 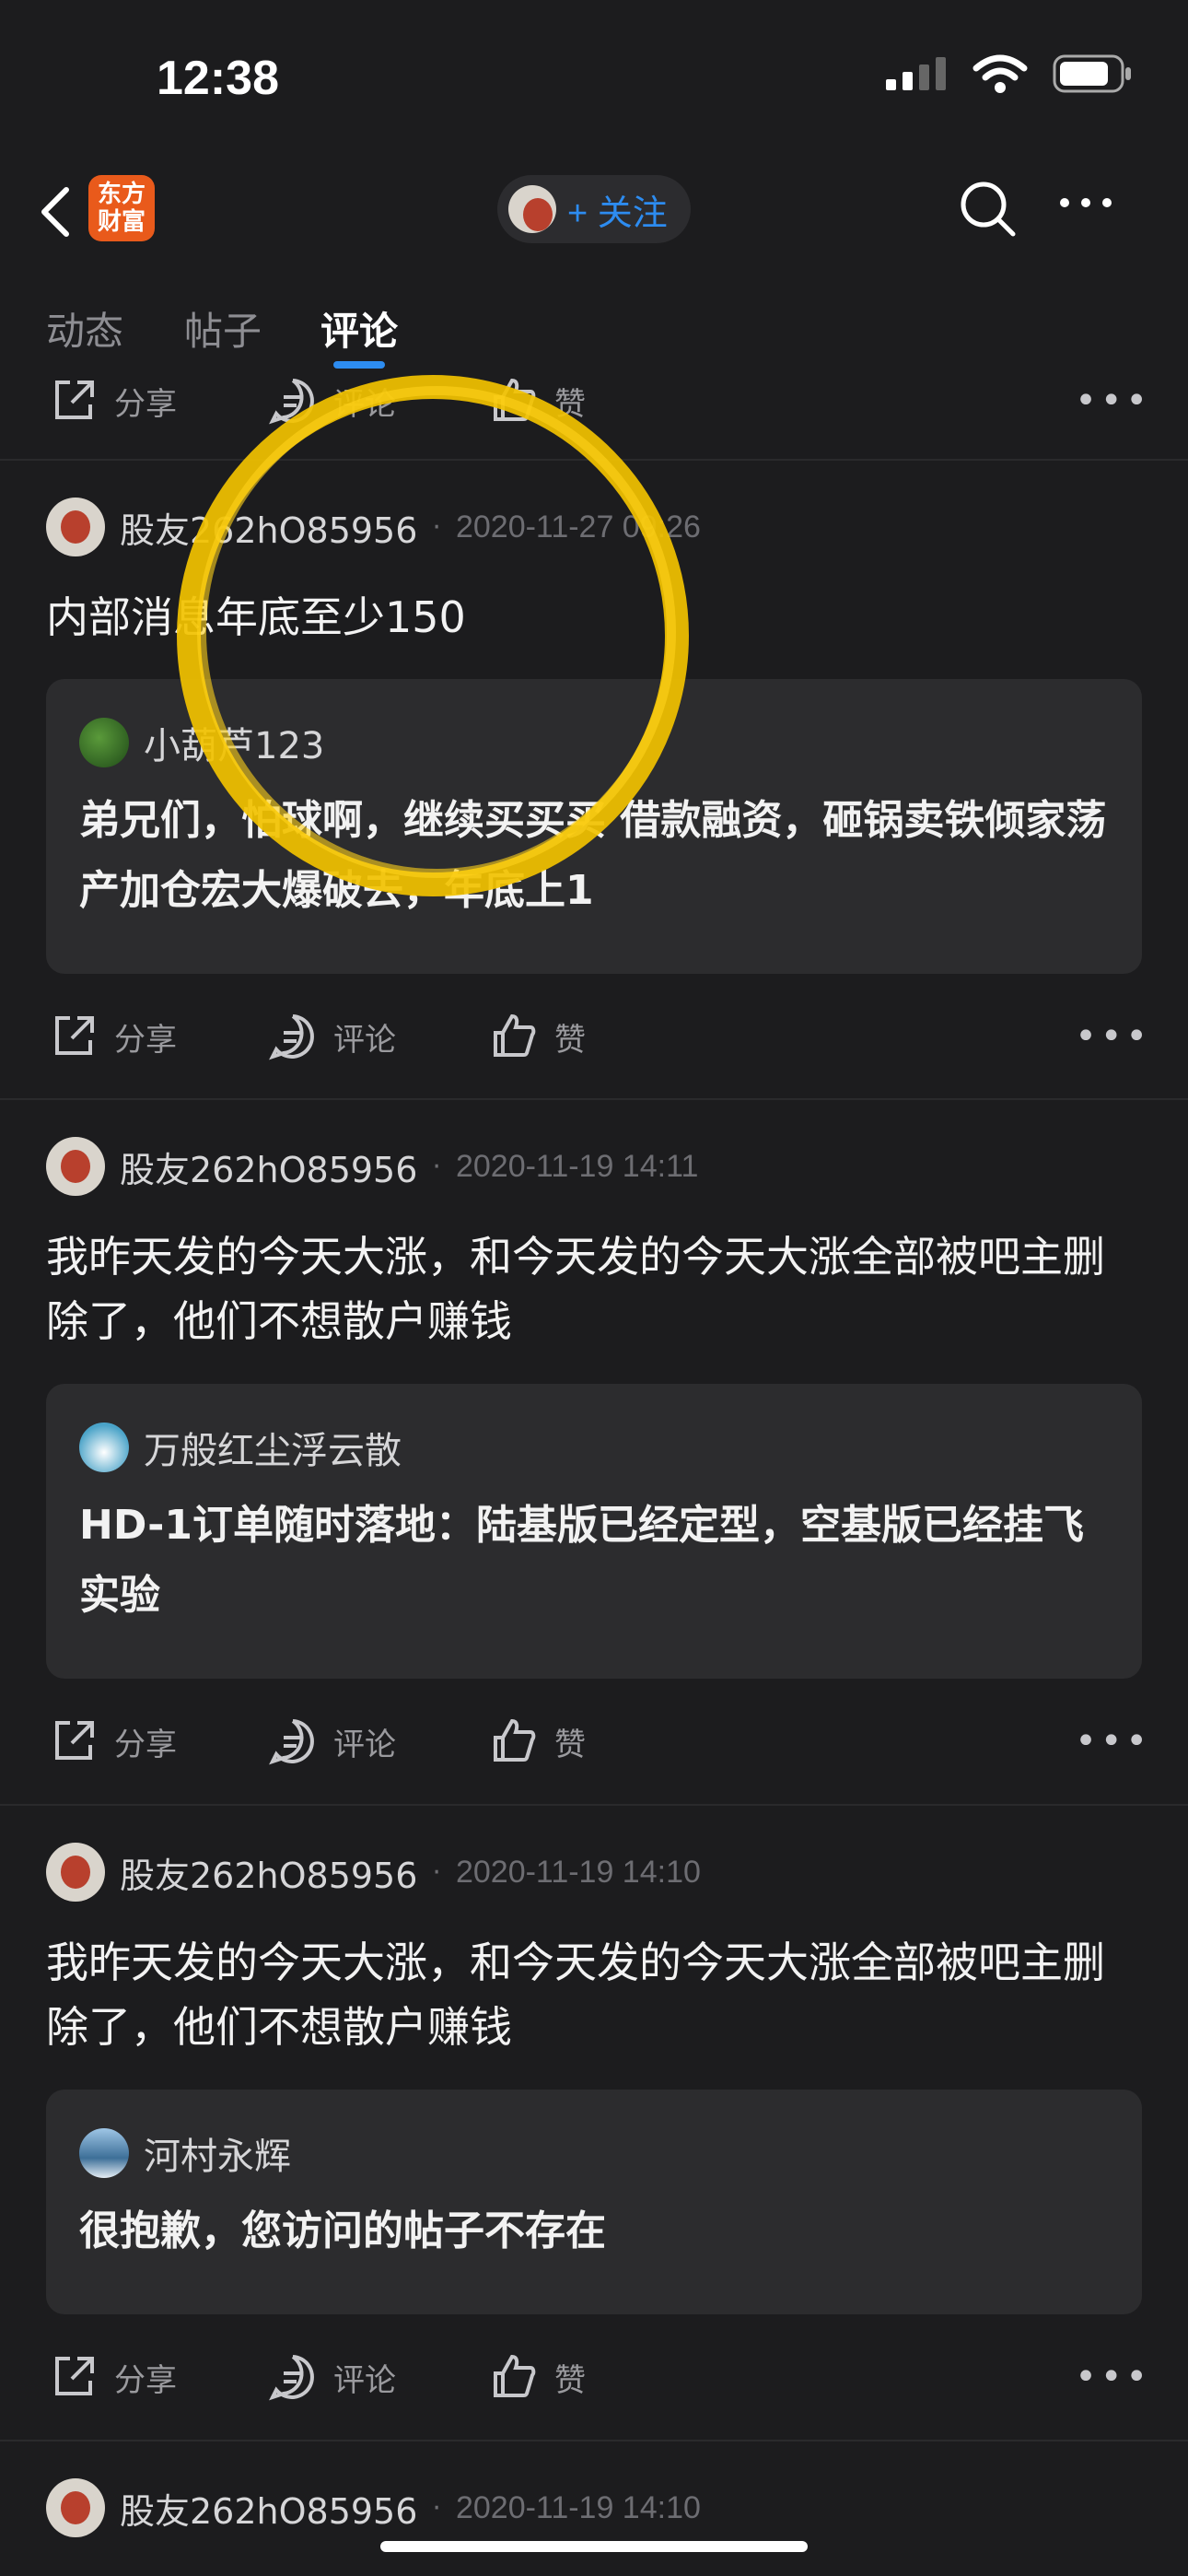 What do you see at coordinates (1001, 75) in the screenshot?
I see `wifi-icon` at bounding box center [1001, 75].